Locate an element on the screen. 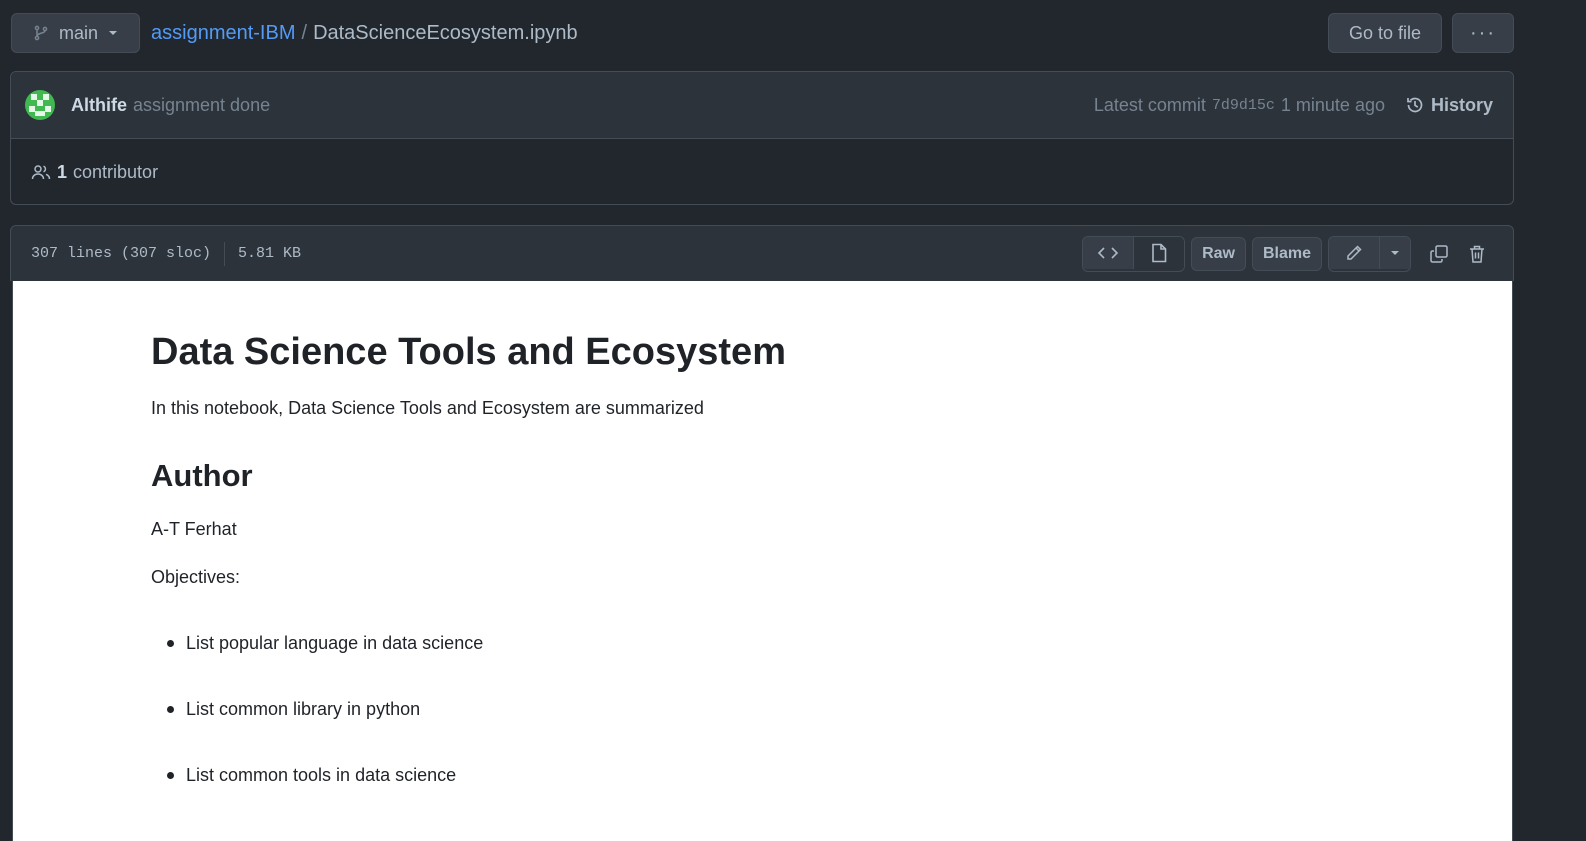 This screenshot has height=841, width=1586. view-mode-toggle is located at coordinates (1134, 253).